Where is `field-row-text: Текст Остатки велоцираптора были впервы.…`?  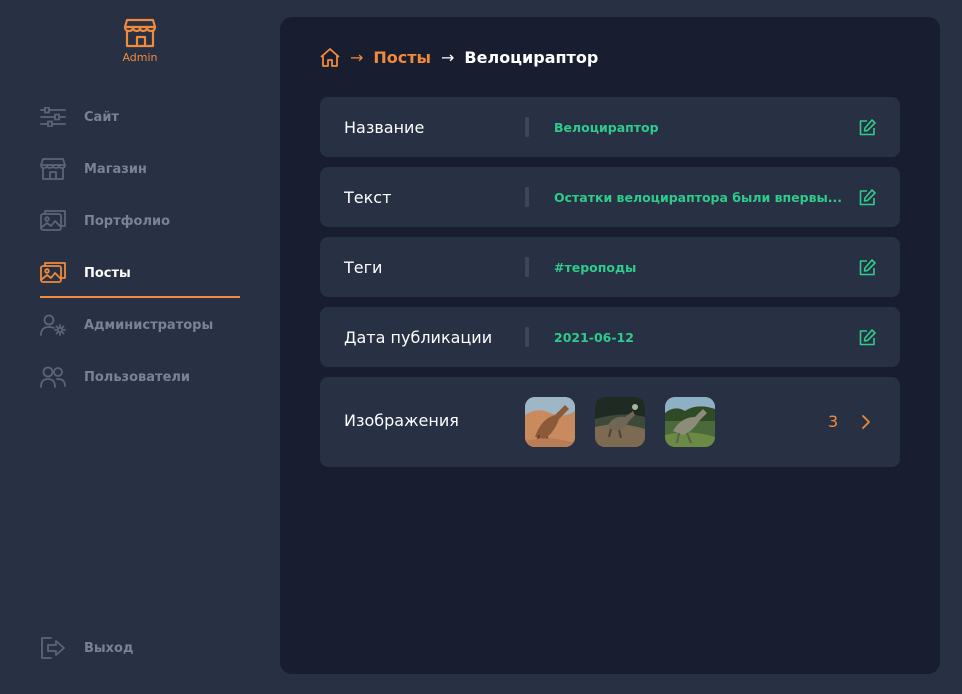 field-row-text: Текст Остатки велоцираптора были впервы.… is located at coordinates (610, 197).